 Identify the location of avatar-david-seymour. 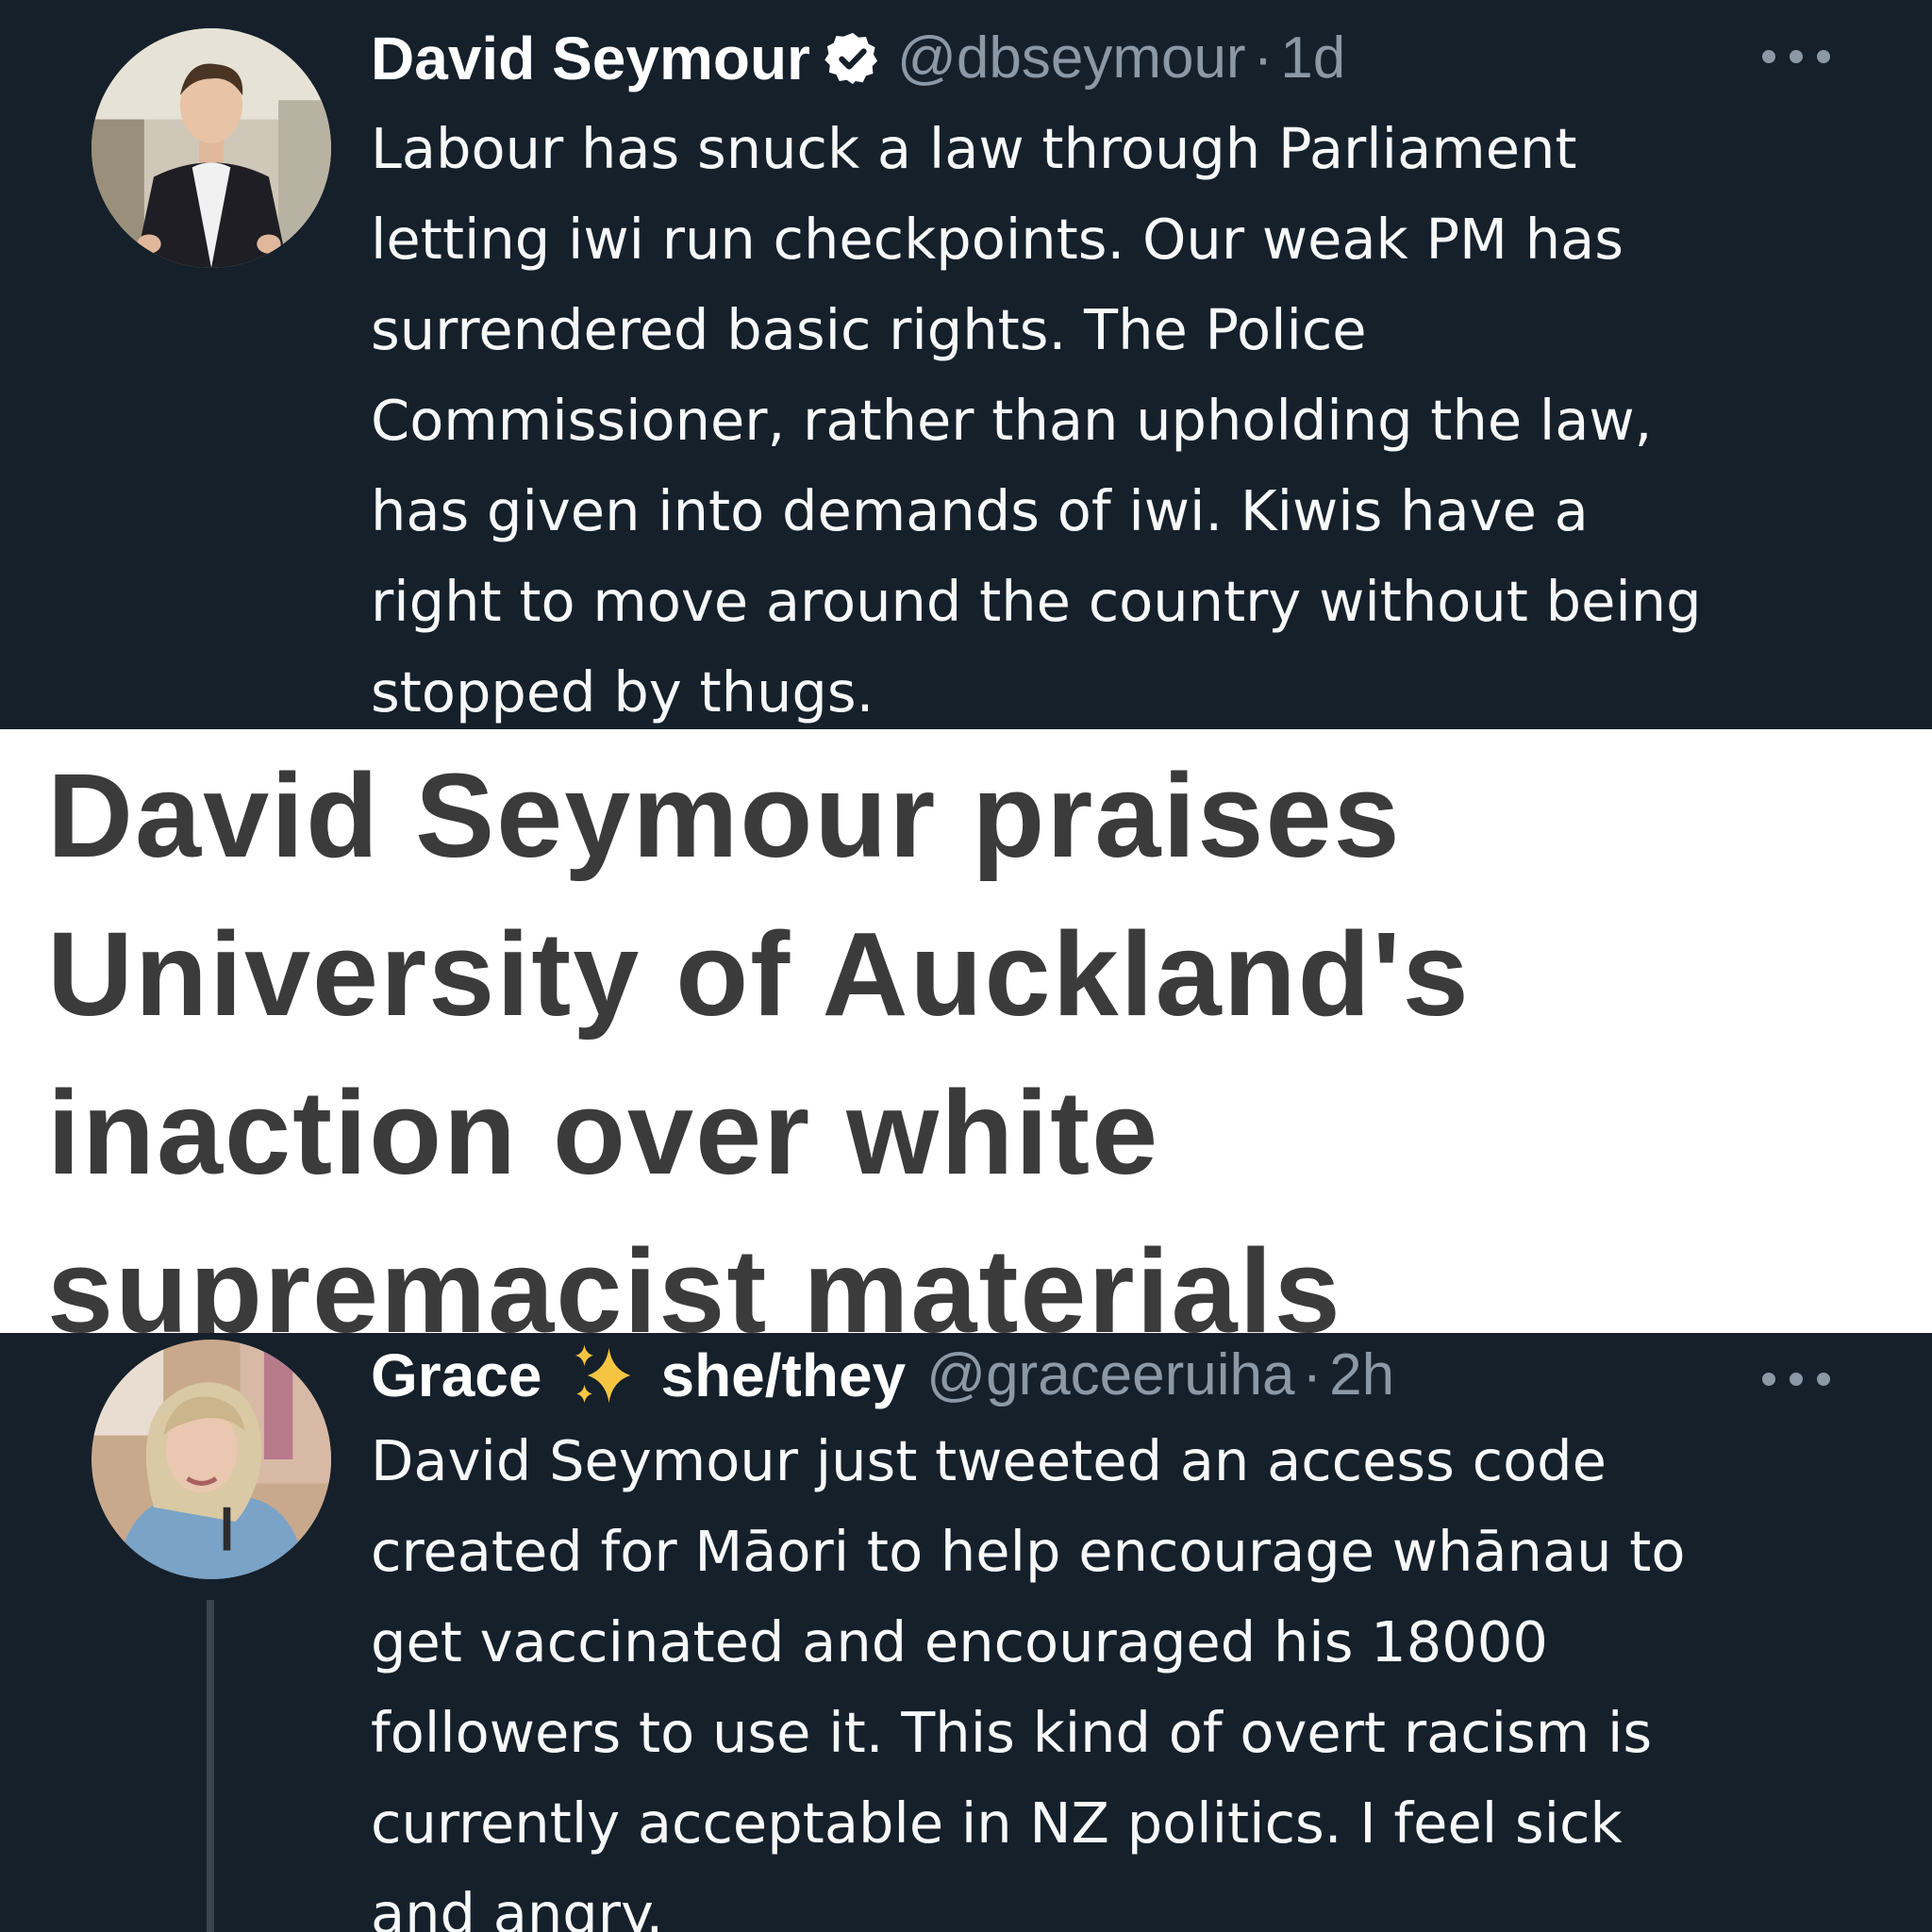
(212, 148).